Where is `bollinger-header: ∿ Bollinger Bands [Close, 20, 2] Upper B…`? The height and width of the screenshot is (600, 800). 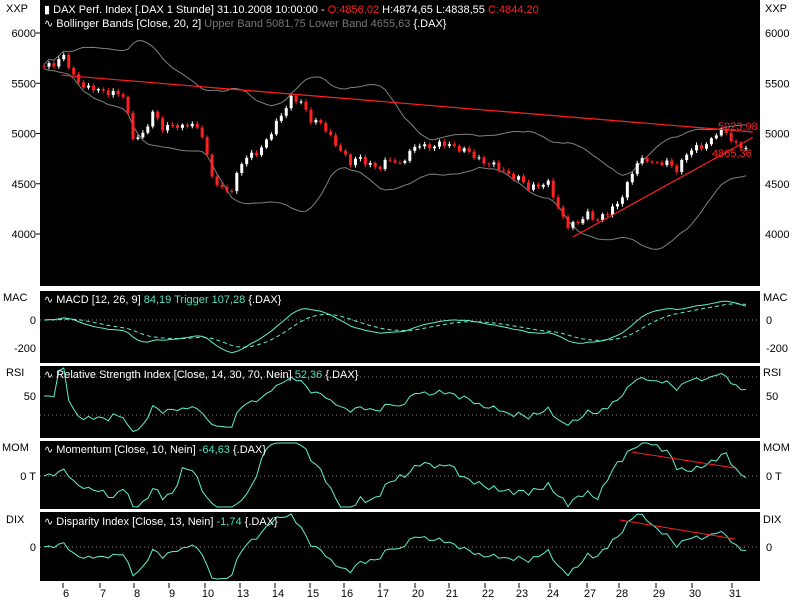 bollinger-header: ∿ Bollinger Bands [Close, 20, 2] Upper B… is located at coordinates (245, 23).